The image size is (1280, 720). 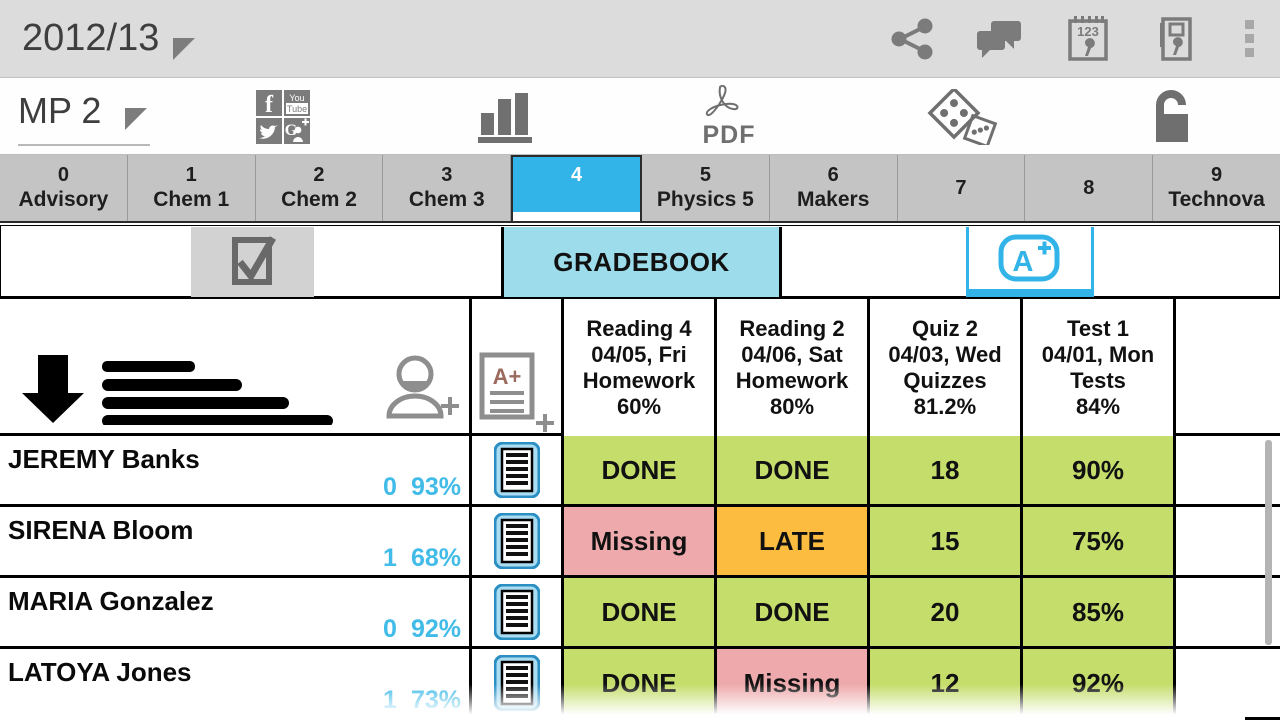 I want to click on dice-icon, so click(x=962, y=116).